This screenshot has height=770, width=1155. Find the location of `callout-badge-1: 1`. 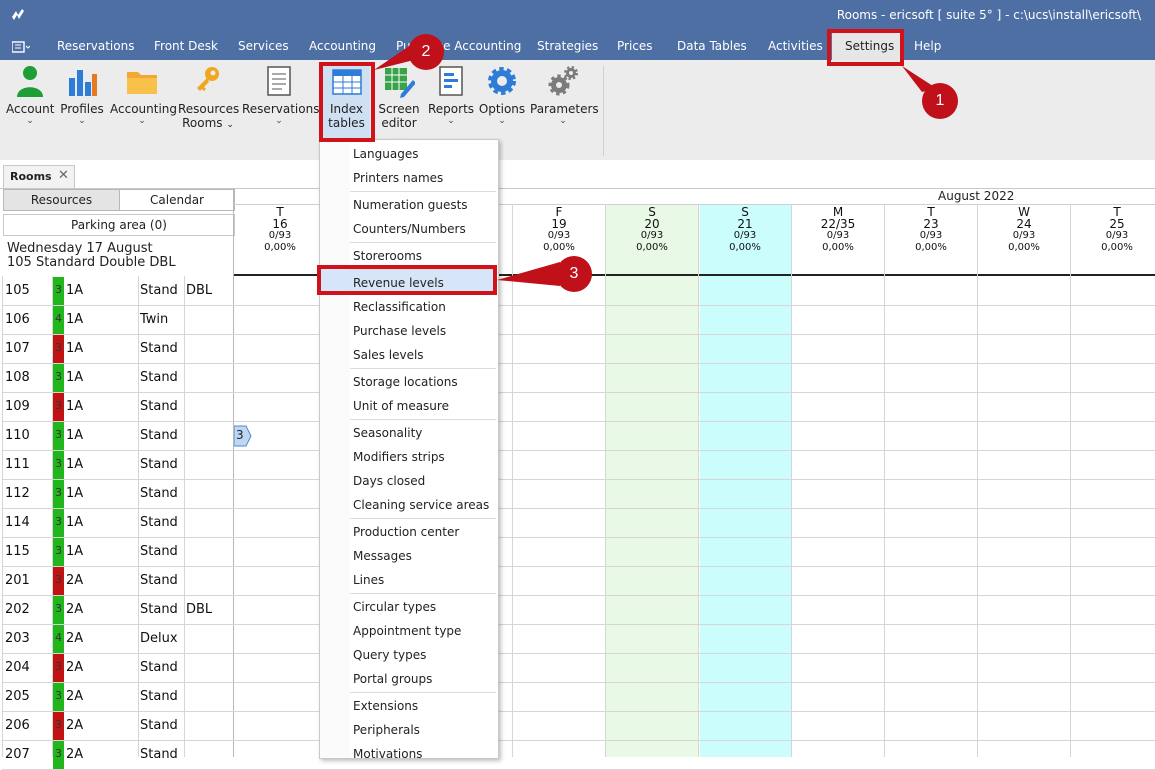

callout-badge-1: 1 is located at coordinates (940, 101).